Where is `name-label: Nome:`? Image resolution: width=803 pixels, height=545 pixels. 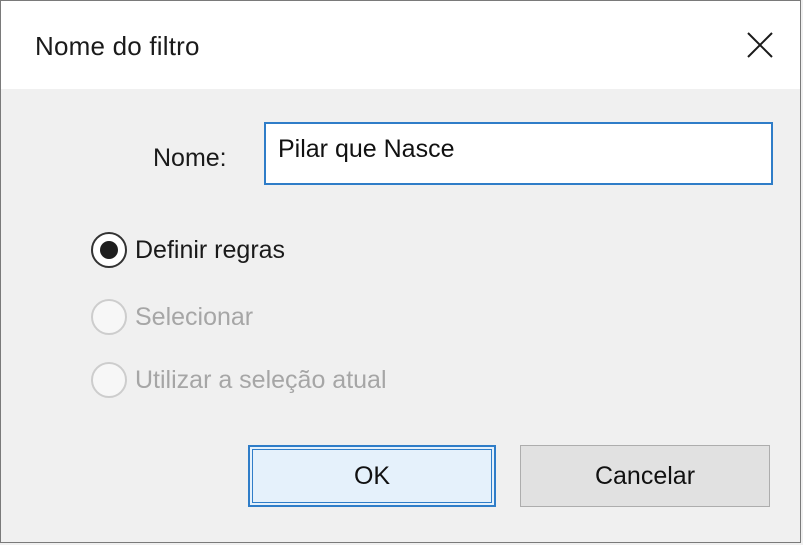
name-label: Nome: is located at coordinates (190, 158).